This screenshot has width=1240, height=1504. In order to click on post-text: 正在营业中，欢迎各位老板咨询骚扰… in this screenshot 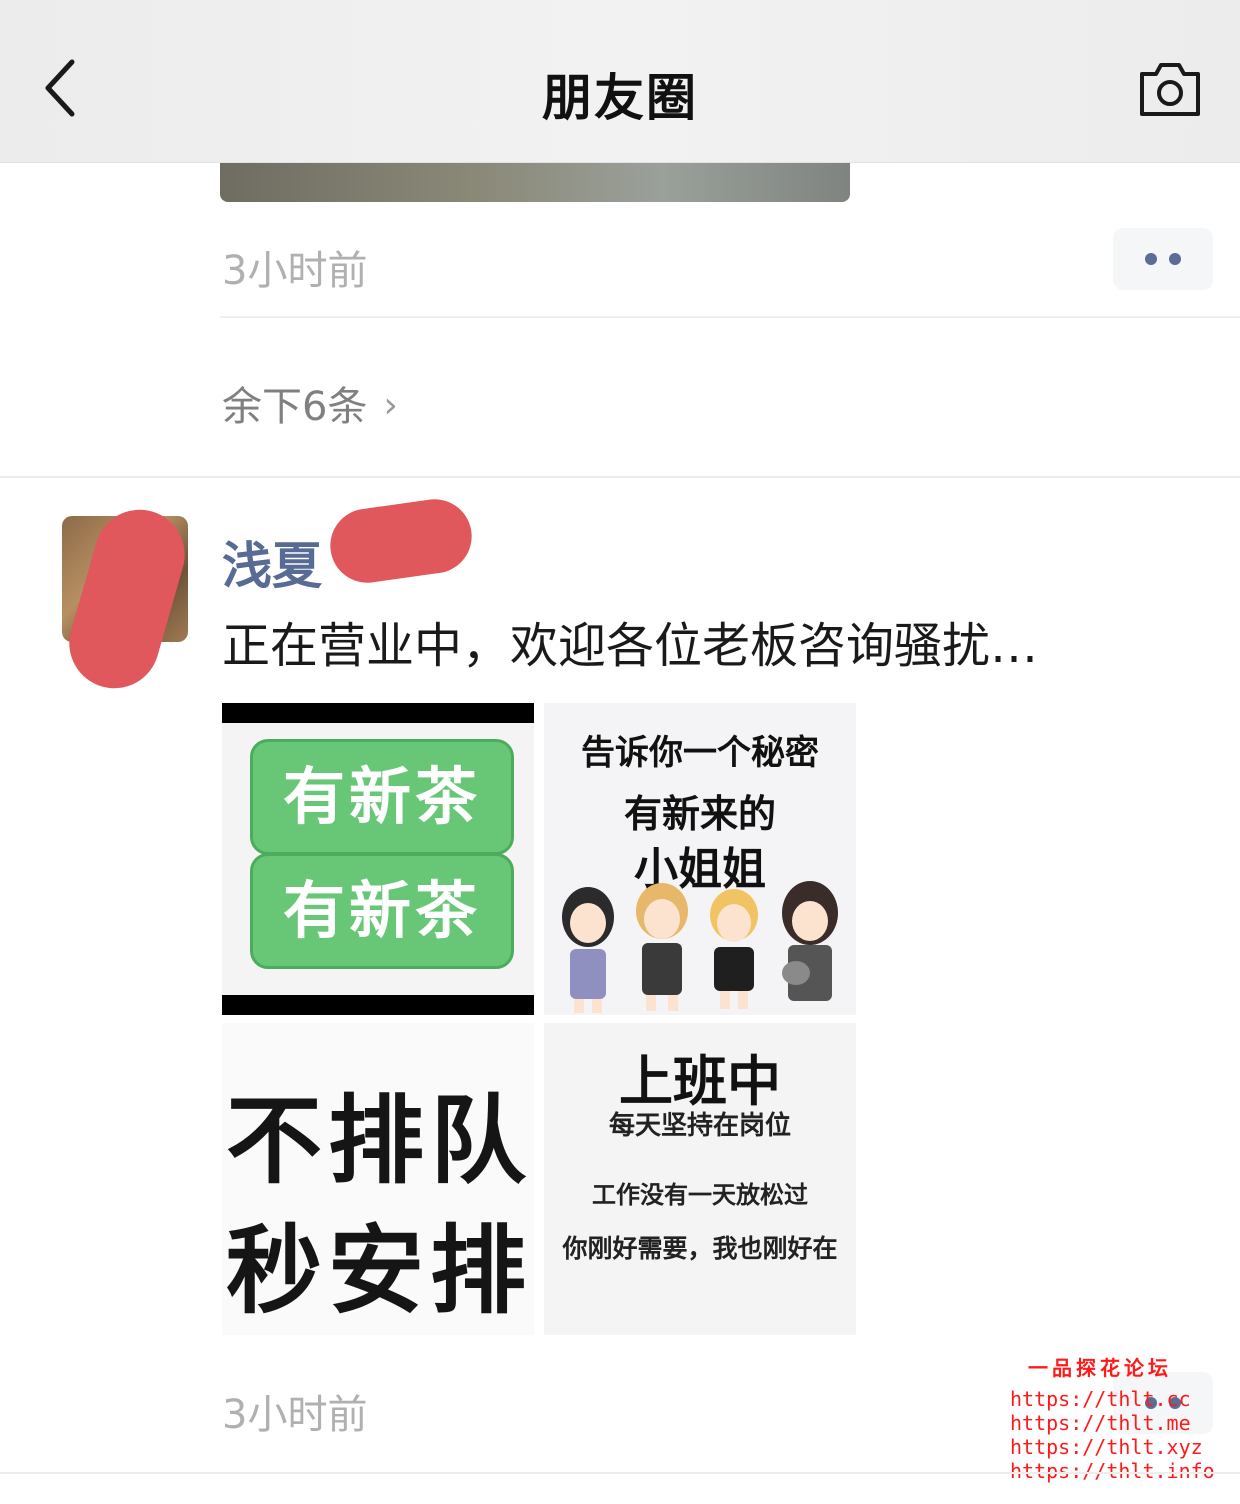, I will do `click(630, 646)`.